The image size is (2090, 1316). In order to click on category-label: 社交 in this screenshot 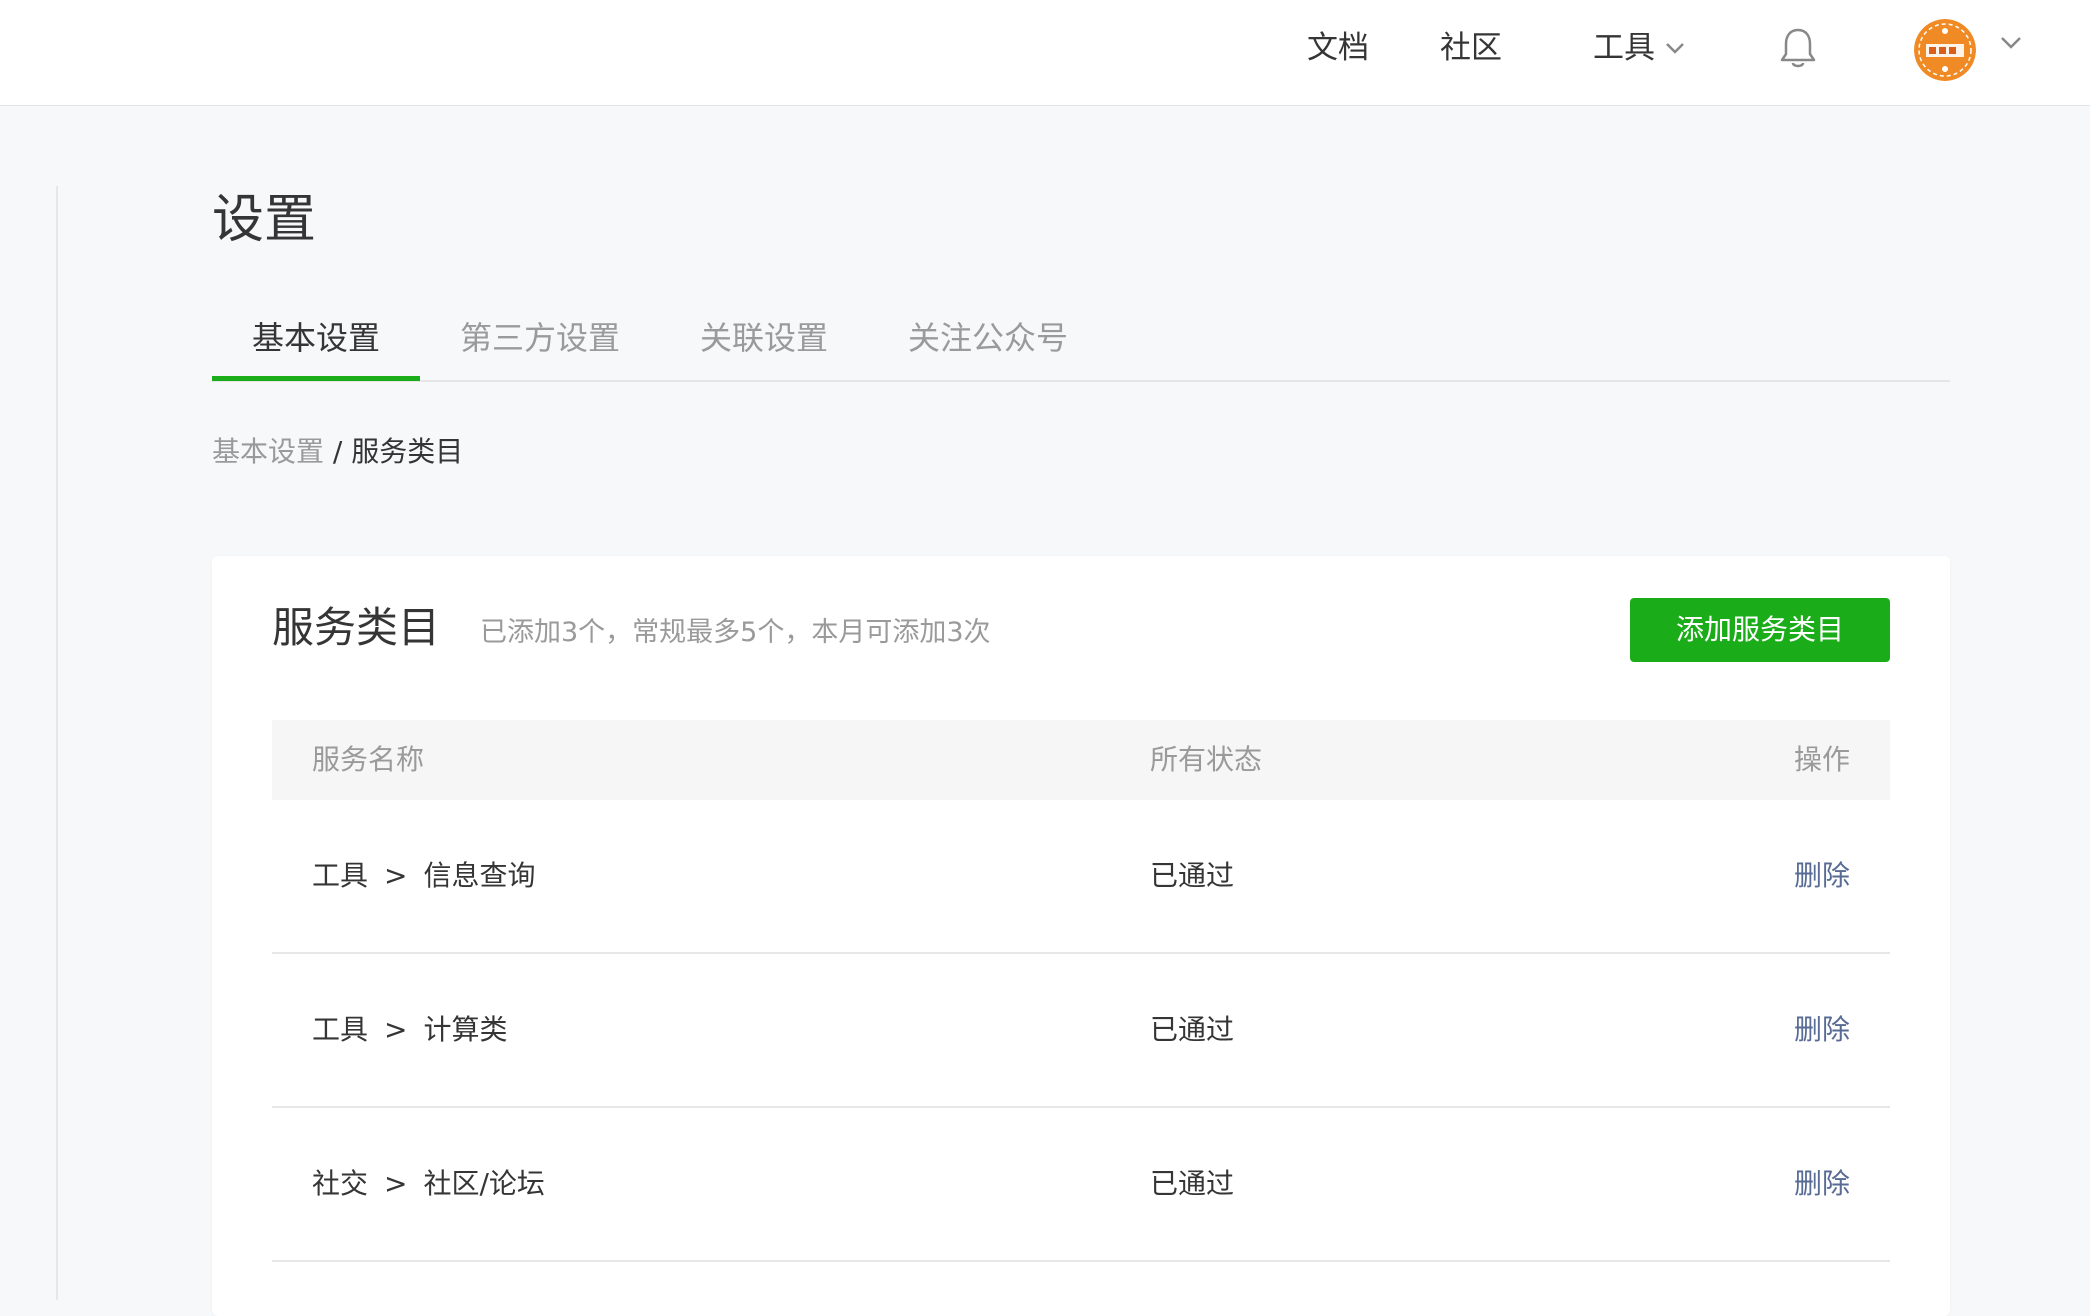, I will do `click(340, 1183)`.